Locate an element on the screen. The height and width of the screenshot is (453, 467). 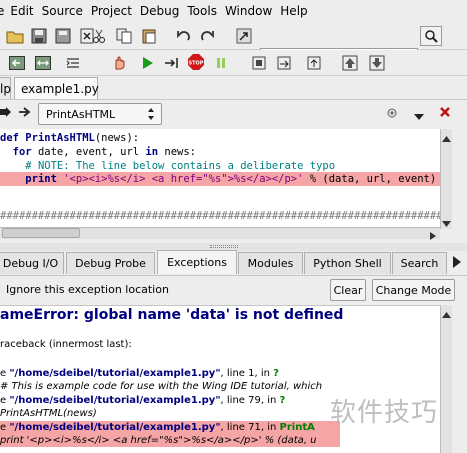
frame-function: PrintA is located at coordinates (297, 427).